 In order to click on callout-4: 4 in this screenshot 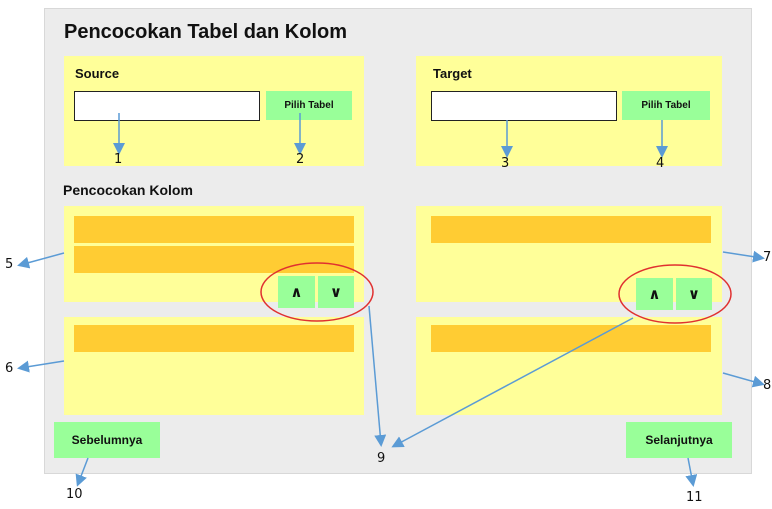, I will do `click(660, 163)`.